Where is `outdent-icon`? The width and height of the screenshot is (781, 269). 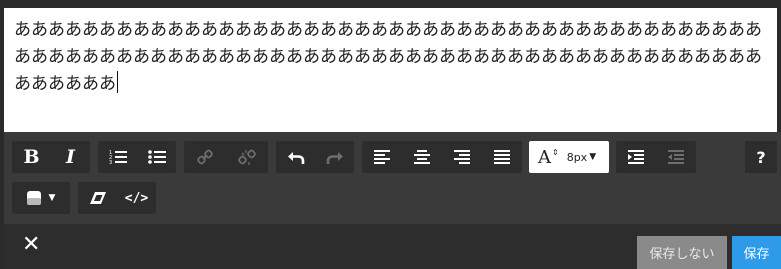
outdent-icon is located at coordinates (676, 157).